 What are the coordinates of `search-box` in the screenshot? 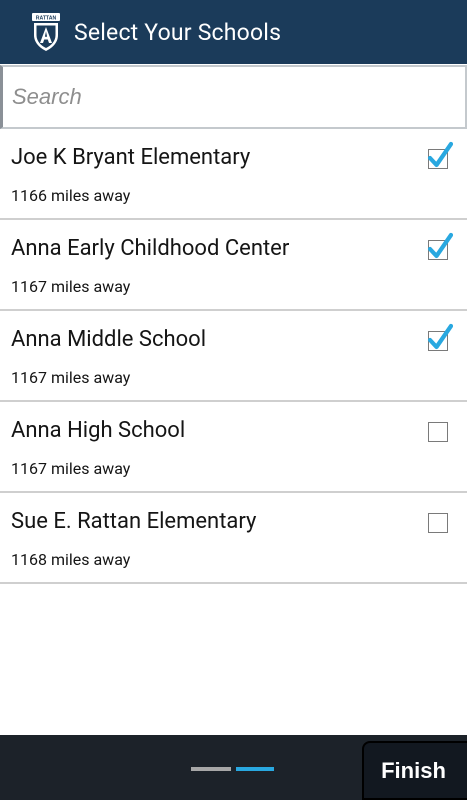 It's located at (233, 97).